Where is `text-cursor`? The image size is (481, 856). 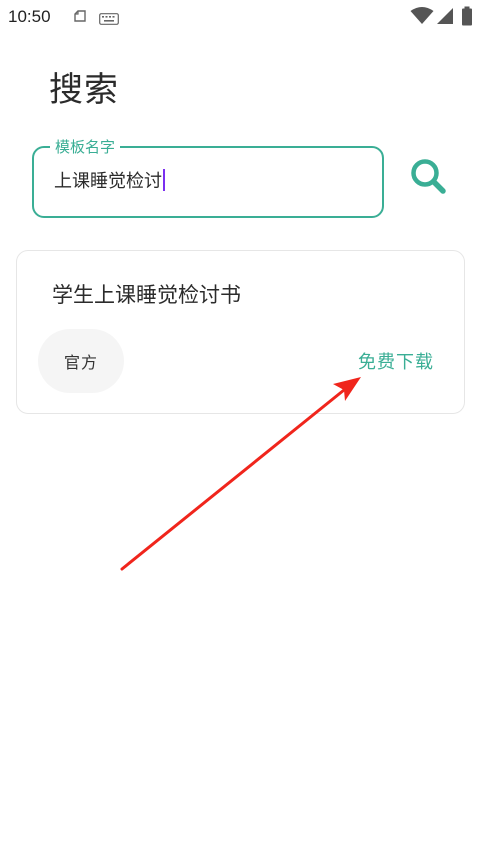 text-cursor is located at coordinates (164, 180).